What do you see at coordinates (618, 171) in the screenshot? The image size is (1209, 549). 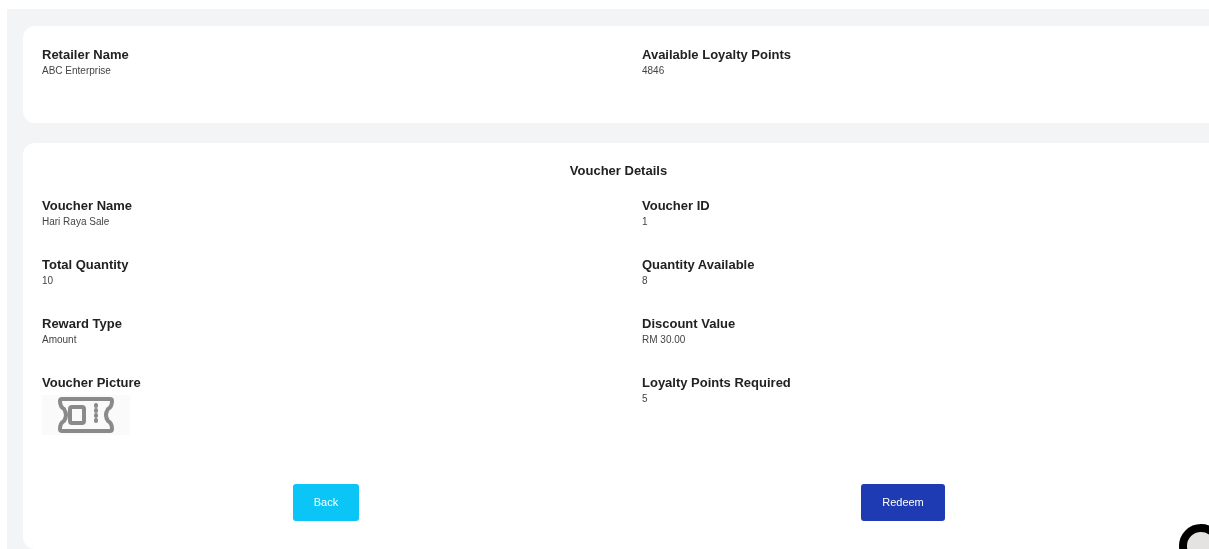 I see `section-title: Voucher Details` at bounding box center [618, 171].